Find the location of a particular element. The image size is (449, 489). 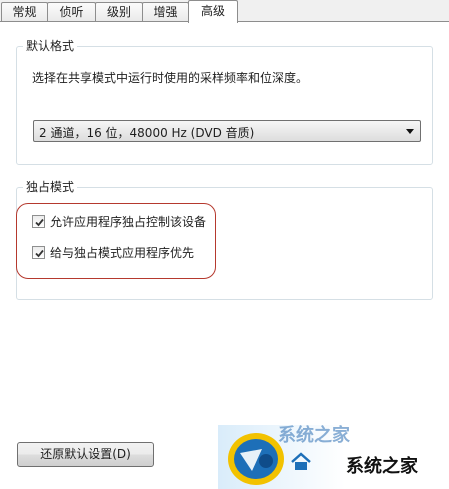

tab-listen: 侦听 is located at coordinates (71, 12).